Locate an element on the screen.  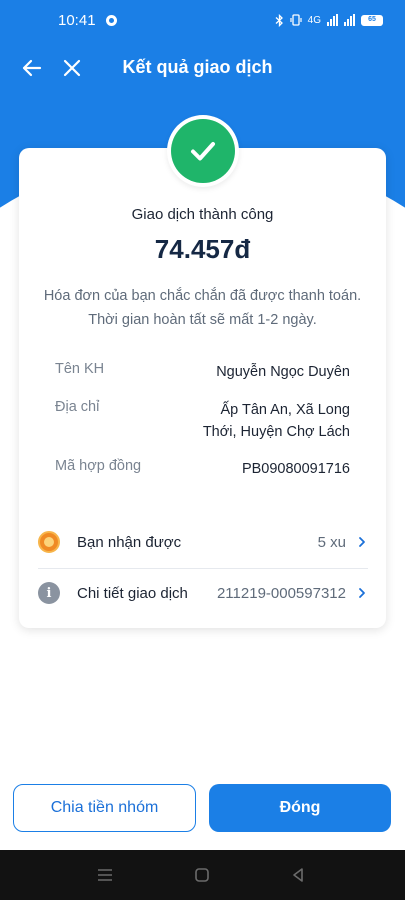
checkmark-icon is located at coordinates (203, 151).